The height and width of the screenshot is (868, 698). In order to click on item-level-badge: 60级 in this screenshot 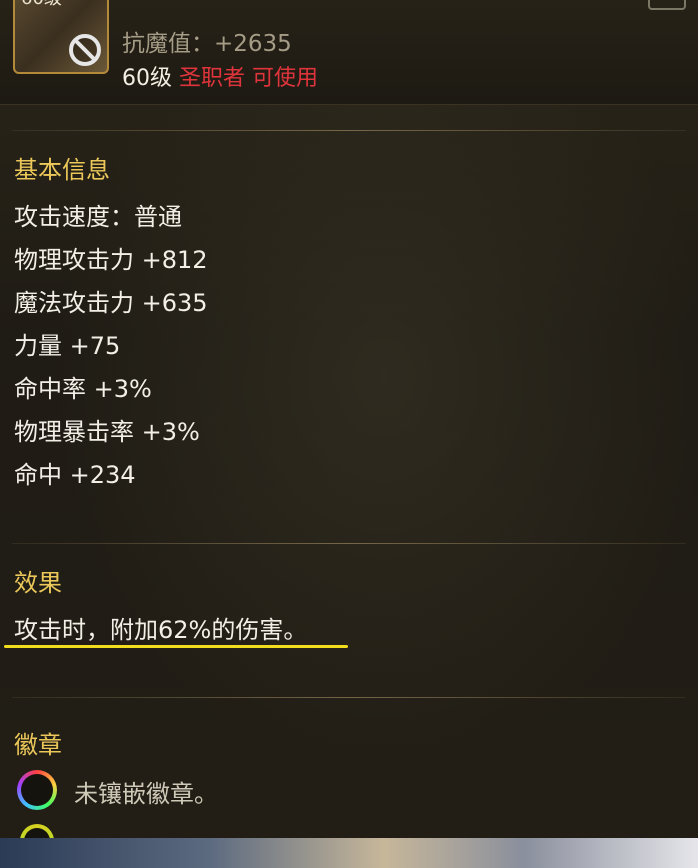, I will do `click(41, 5)`.